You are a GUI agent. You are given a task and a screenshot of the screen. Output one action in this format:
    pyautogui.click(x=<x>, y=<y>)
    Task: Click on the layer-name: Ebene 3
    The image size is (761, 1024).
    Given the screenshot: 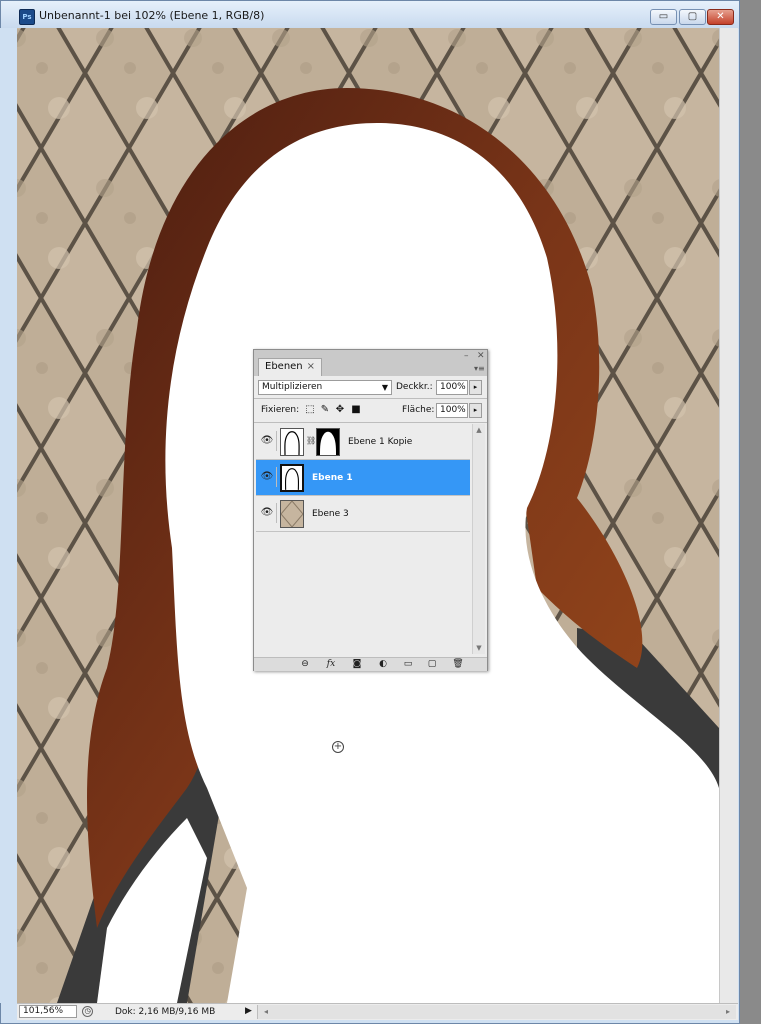 What is the action you would take?
    pyautogui.click(x=330, y=514)
    